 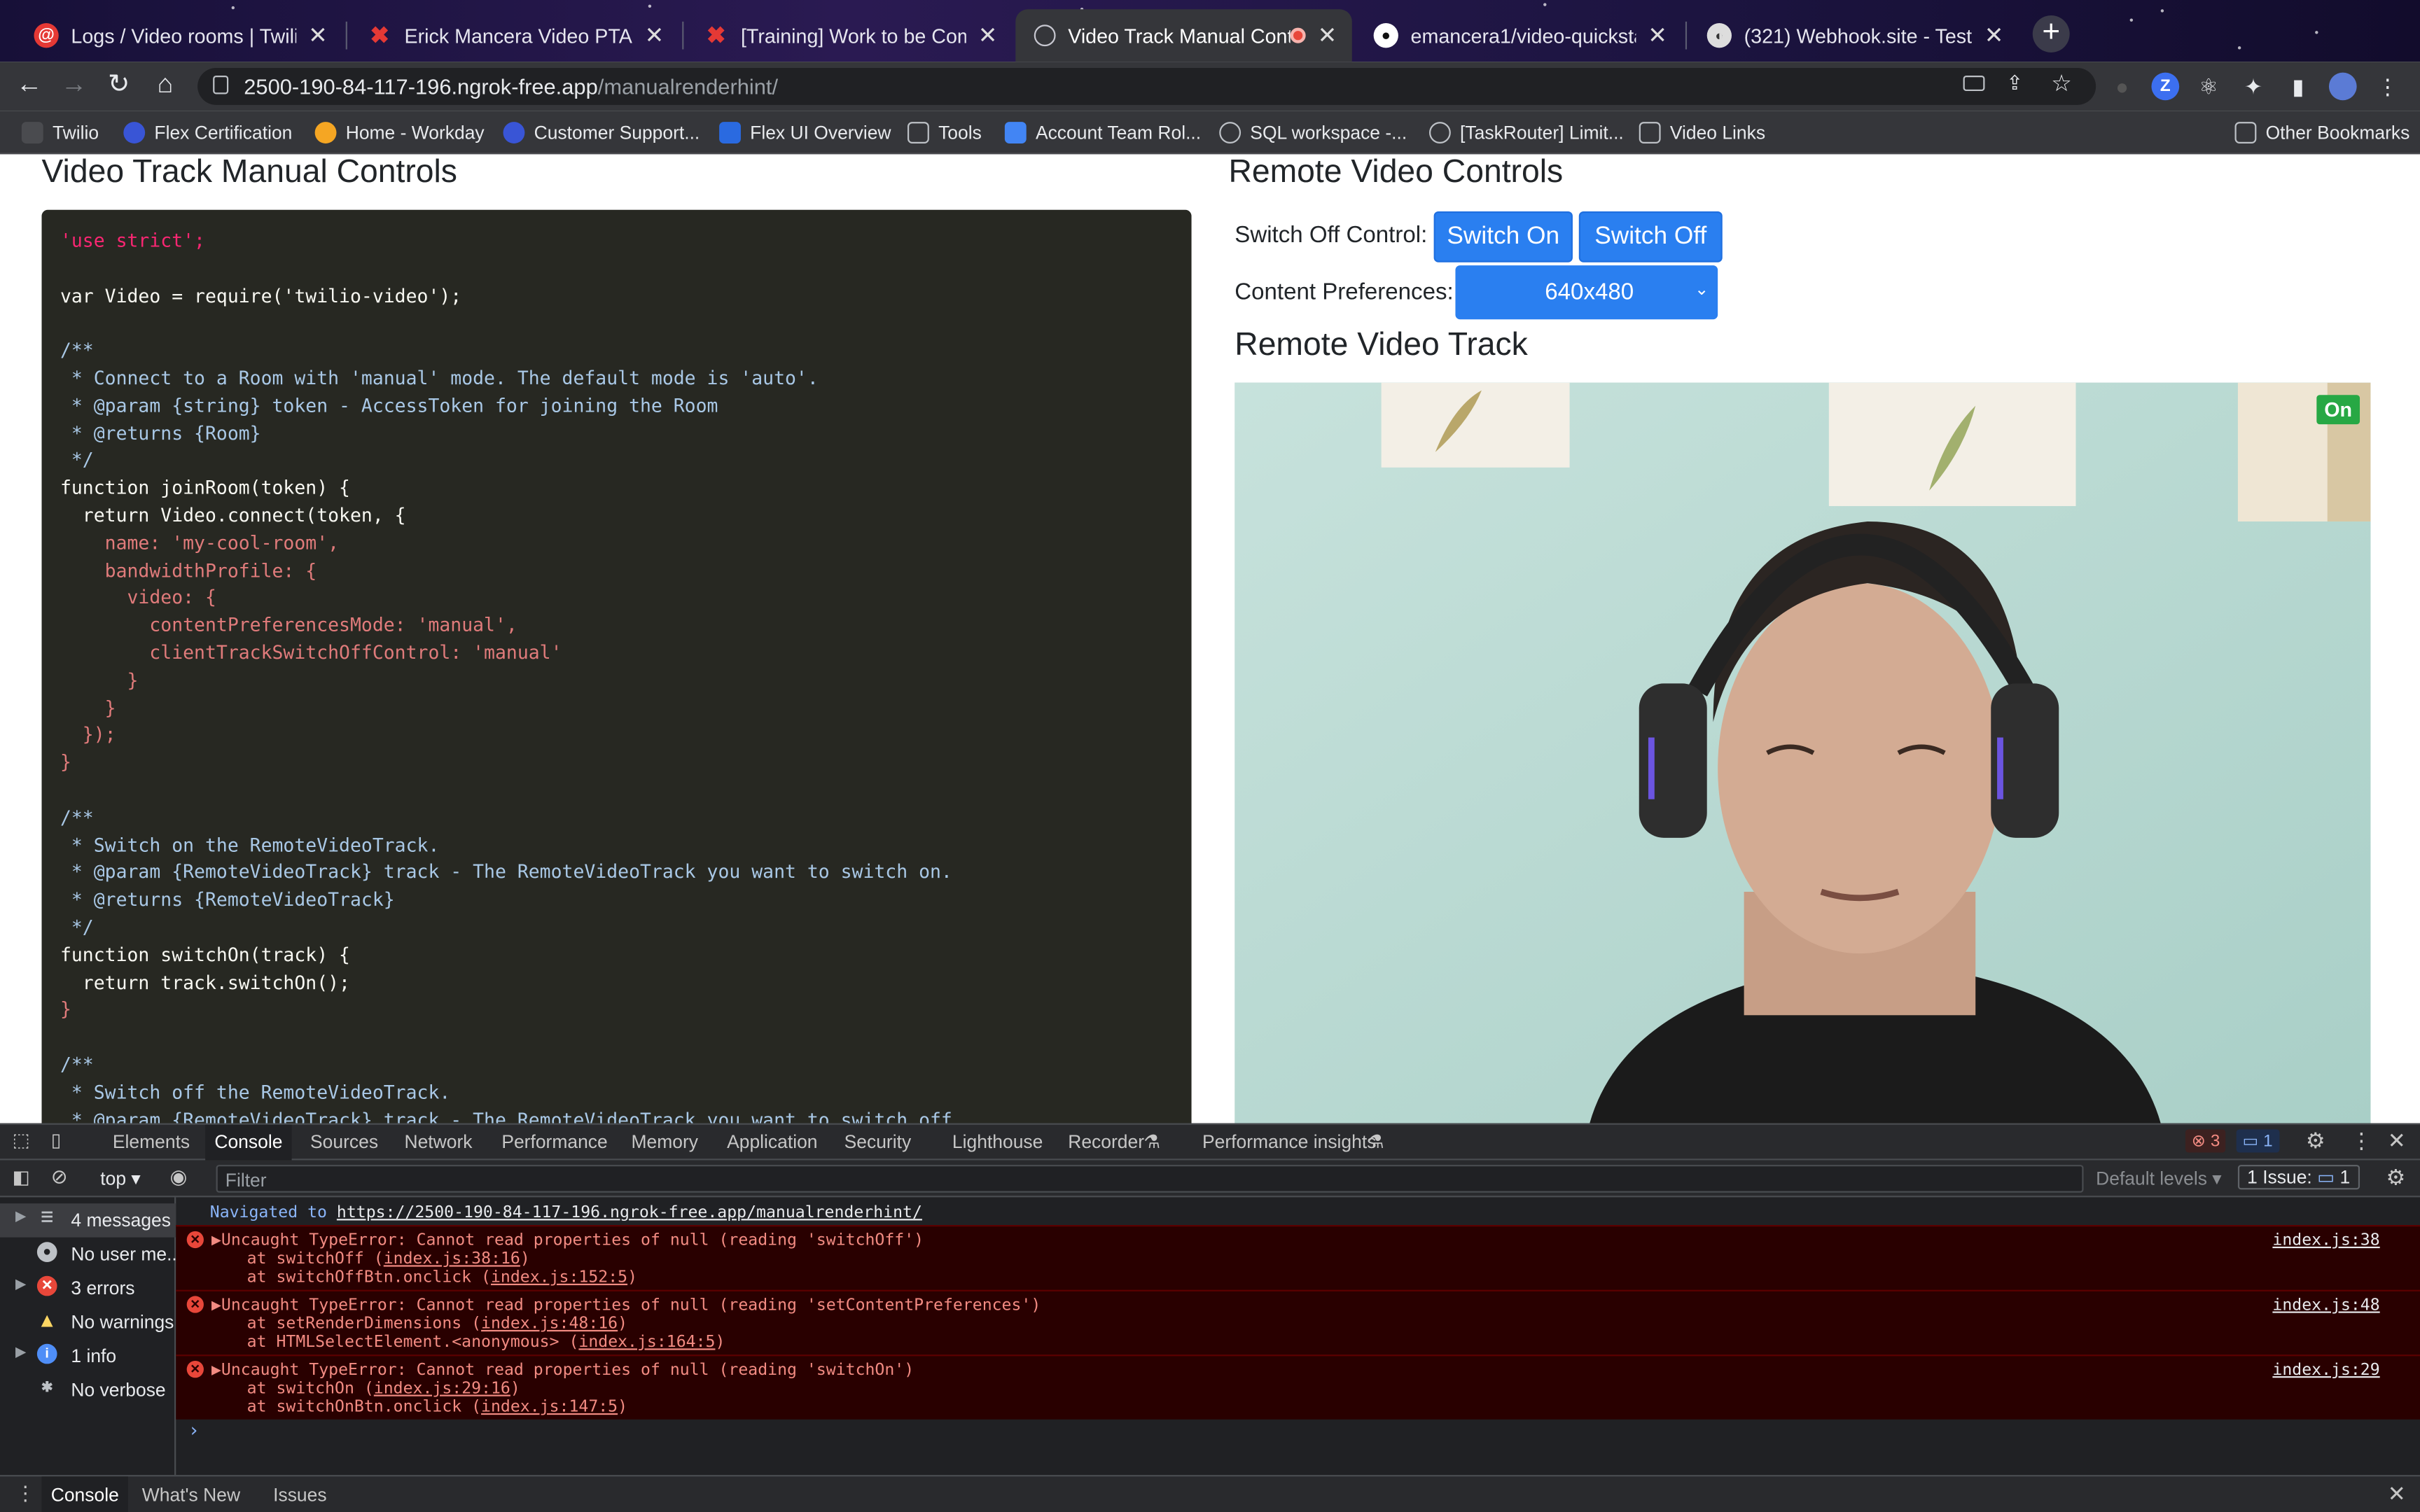 What do you see at coordinates (1289, 1142) in the screenshot?
I see `devtools-tab-performance-insights: Performance insights` at bounding box center [1289, 1142].